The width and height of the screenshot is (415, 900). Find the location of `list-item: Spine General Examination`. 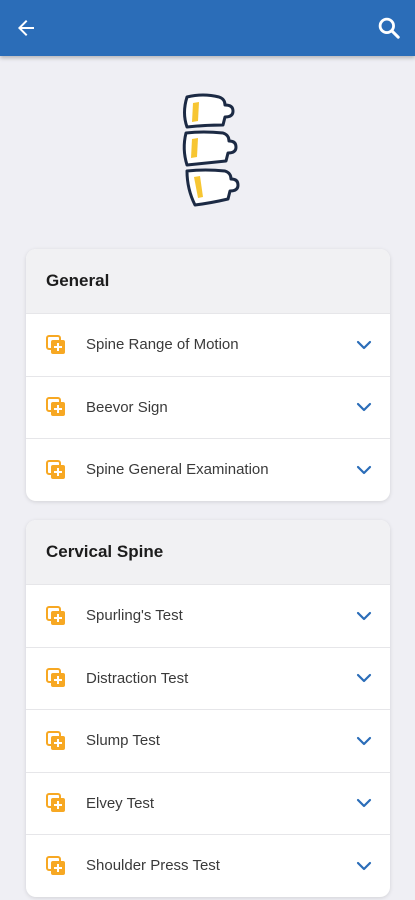

list-item: Spine General Examination is located at coordinates (208, 469).